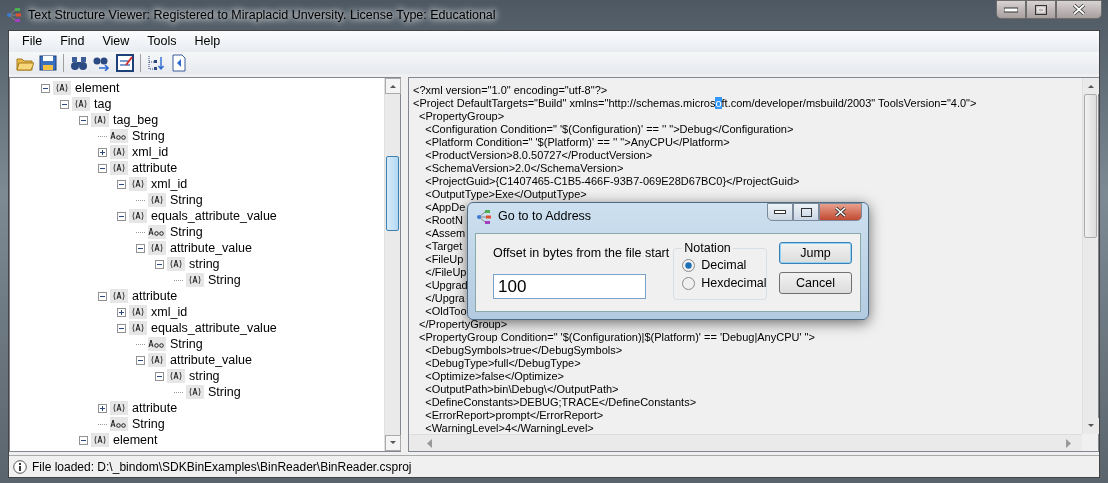  Describe the element at coordinates (616, 337) in the screenshot. I see `code-line: <PropertyGroup Condition=" '$(Configuration)|$(Platform)' == 'Debug|AnyCPU' ">` at that location.